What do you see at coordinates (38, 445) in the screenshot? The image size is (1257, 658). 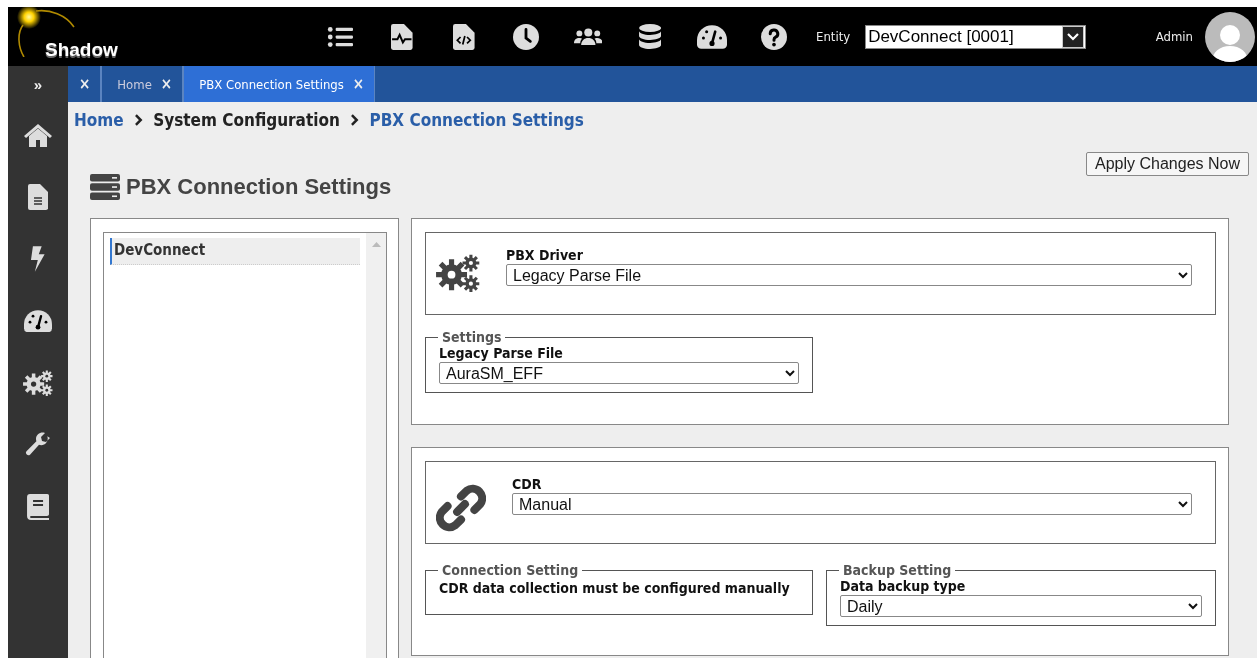 I see `wrench-icon` at bounding box center [38, 445].